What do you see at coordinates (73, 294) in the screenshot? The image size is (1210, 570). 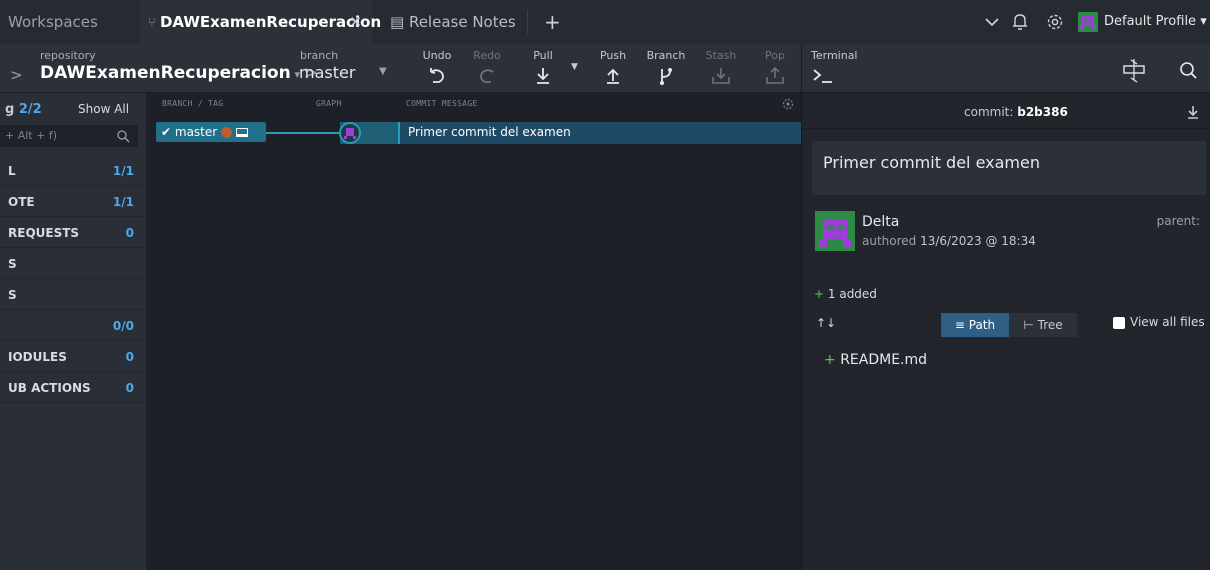 I see `sidebar-item-tags: S` at bounding box center [73, 294].